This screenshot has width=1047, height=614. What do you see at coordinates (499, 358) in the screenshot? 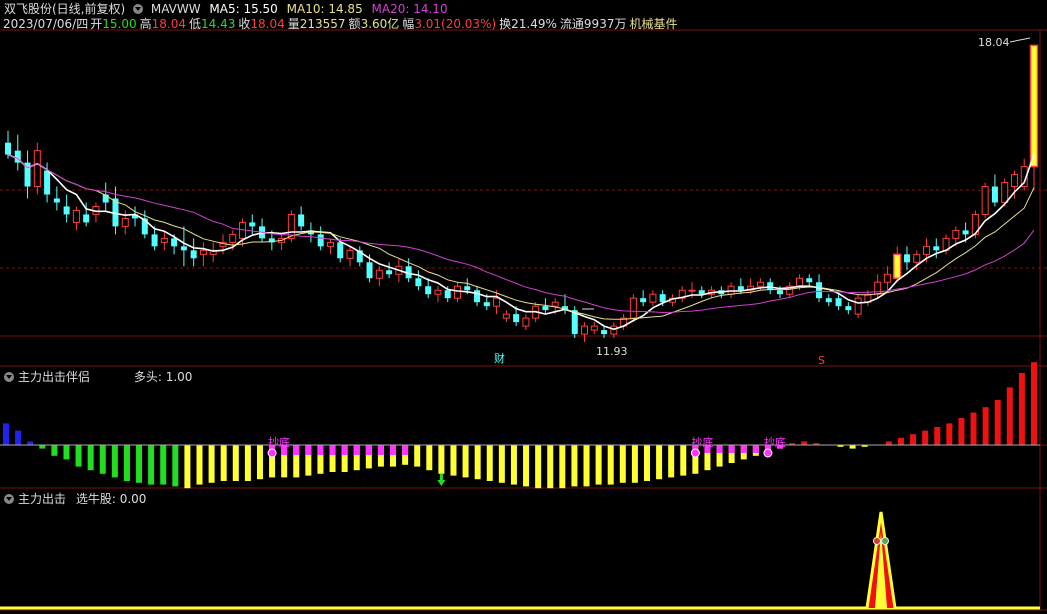
I see `finance-marker: 财` at bounding box center [499, 358].